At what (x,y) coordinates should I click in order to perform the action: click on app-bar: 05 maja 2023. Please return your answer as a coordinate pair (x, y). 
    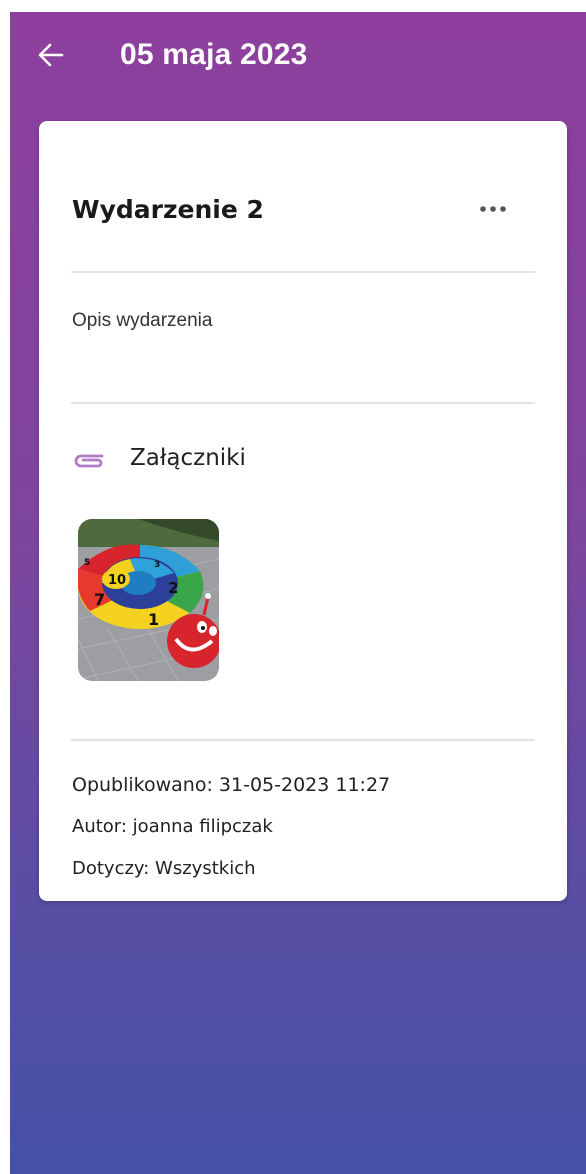
    Looking at the image, I should click on (298, 58).